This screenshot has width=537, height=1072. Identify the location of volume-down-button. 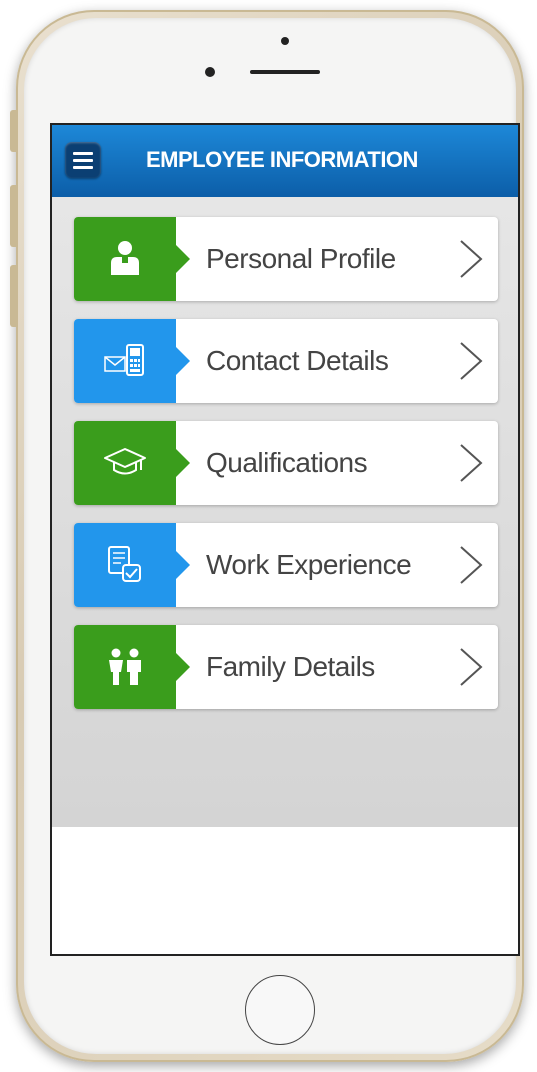
(13, 296).